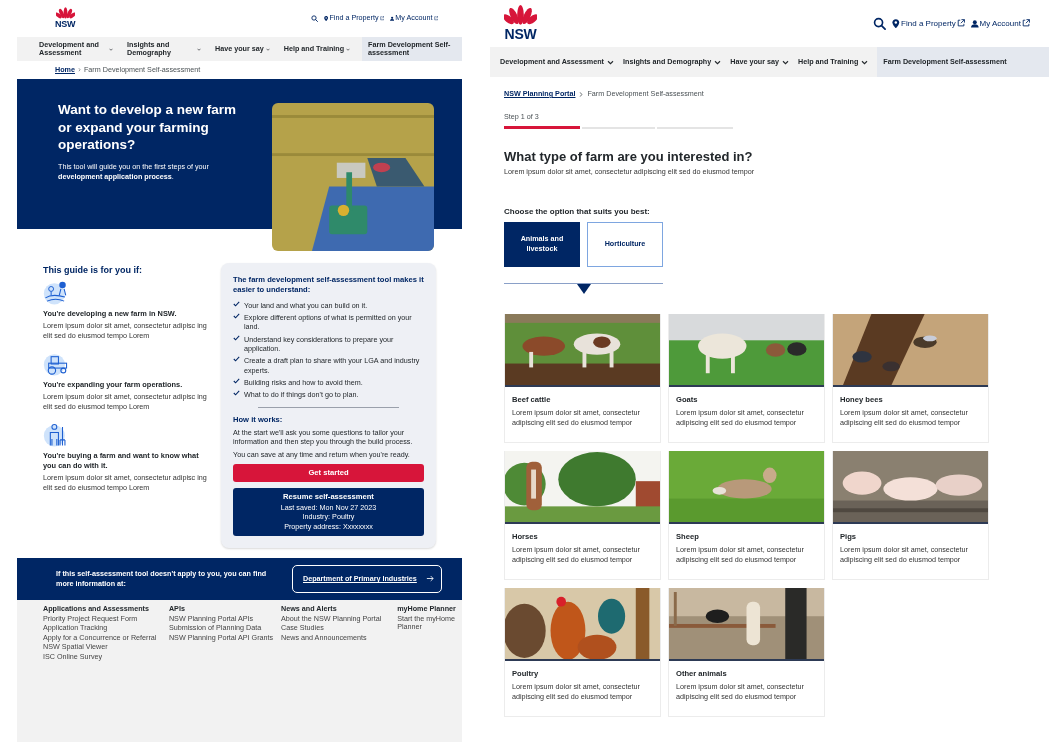 This screenshot has width=1049, height=742. What do you see at coordinates (93, 270) in the screenshot?
I see `section-title: This guide is for you if:` at bounding box center [93, 270].